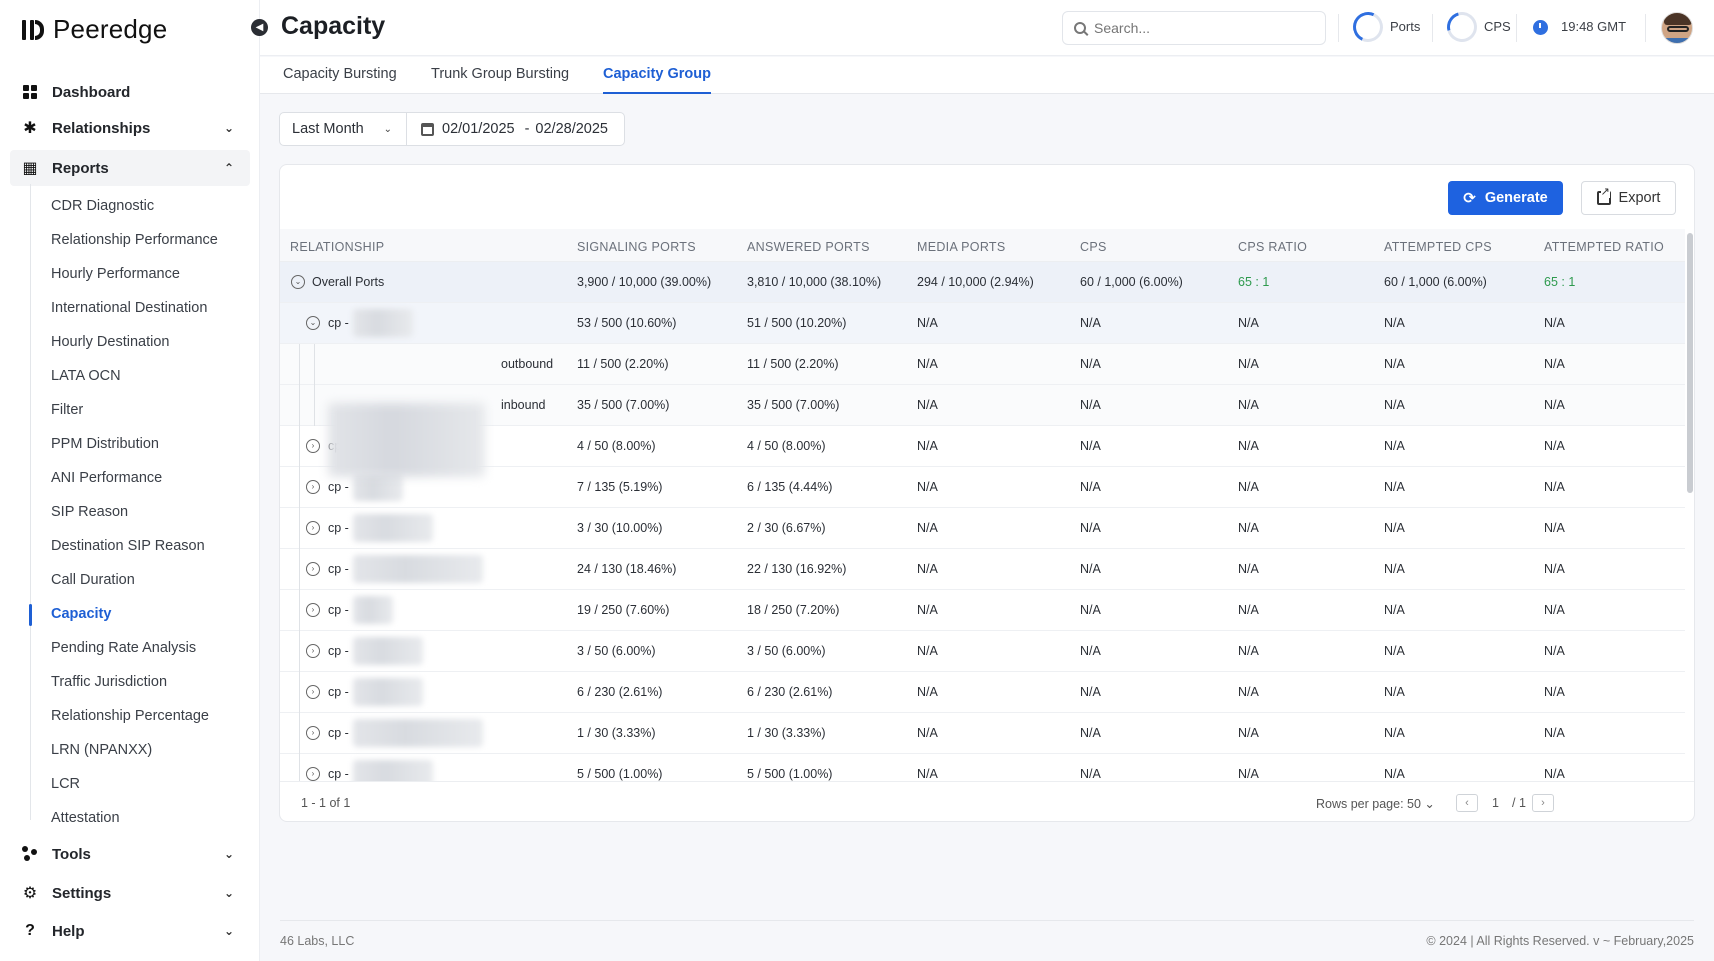 The height and width of the screenshot is (961, 1714). Describe the element at coordinates (1199, 28) in the screenshot. I see `search-input` at that location.